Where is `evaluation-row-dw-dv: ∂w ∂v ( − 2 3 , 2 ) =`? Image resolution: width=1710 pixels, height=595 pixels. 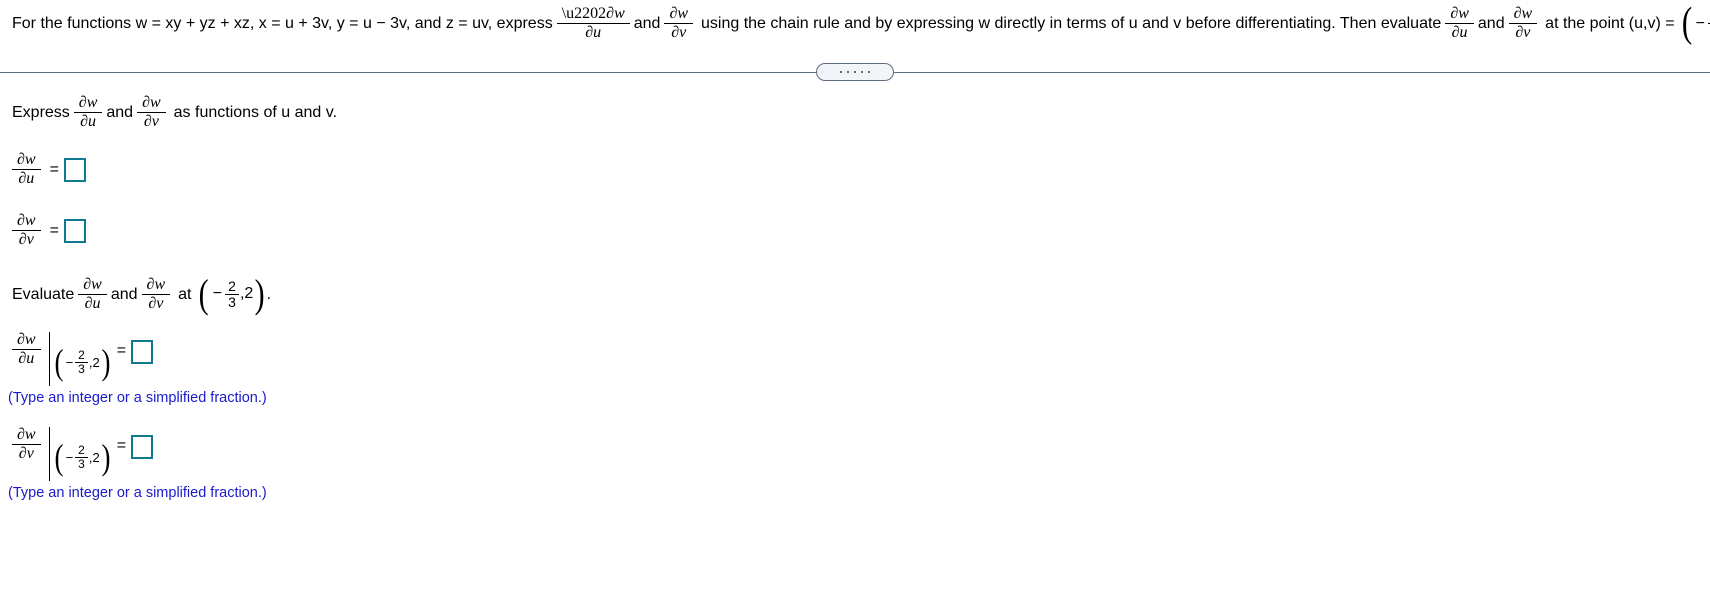
evaluation-row-dw-dv: ∂w ∂v ( − 2 3 , 2 ) = is located at coordinates (83, 454).